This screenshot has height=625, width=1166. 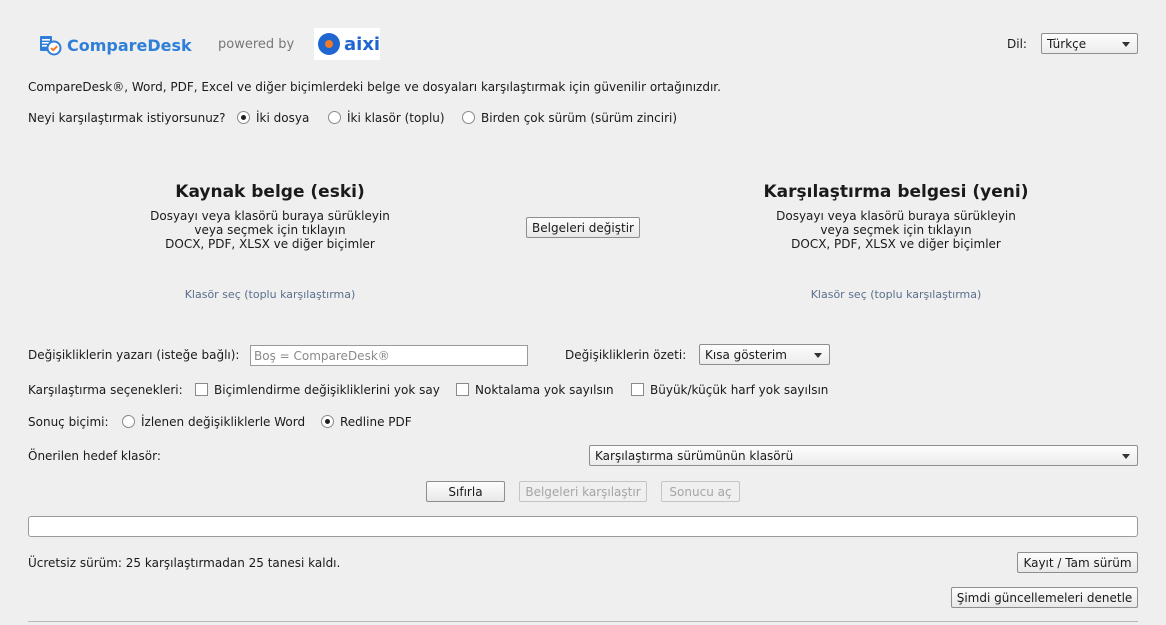 What do you see at coordinates (739, 390) in the screenshot?
I see `ignore-case-label: Büyük/küçük harf yok sayılsın` at bounding box center [739, 390].